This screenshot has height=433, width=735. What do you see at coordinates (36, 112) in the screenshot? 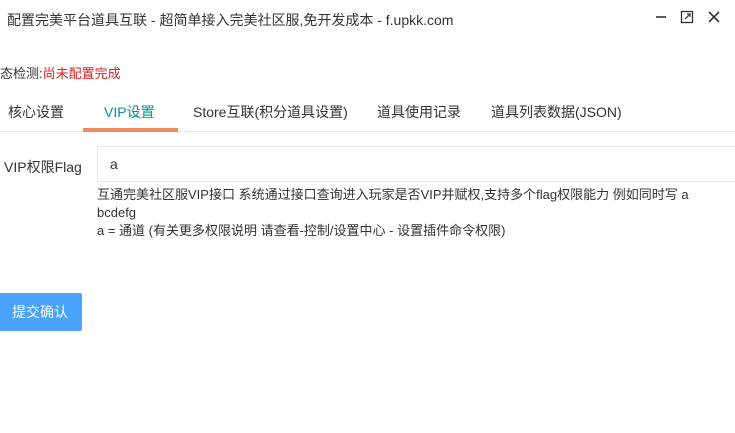
I see `tab-core-settings: 核心设置` at bounding box center [36, 112].